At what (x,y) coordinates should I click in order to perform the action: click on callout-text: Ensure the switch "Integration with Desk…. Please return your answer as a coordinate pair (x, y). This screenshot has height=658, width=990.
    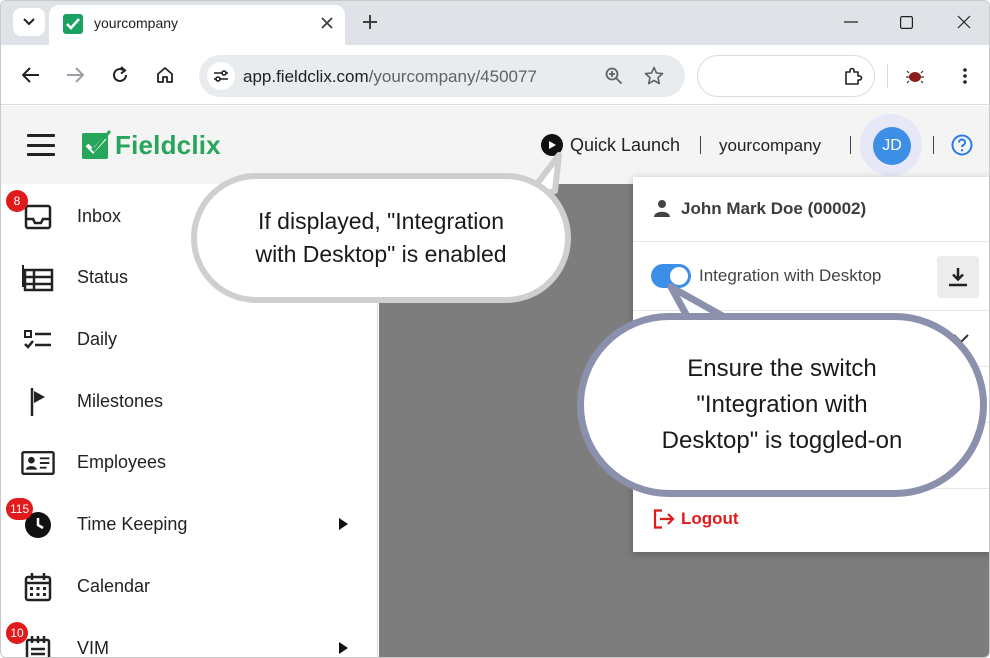
    Looking at the image, I should click on (782, 405).